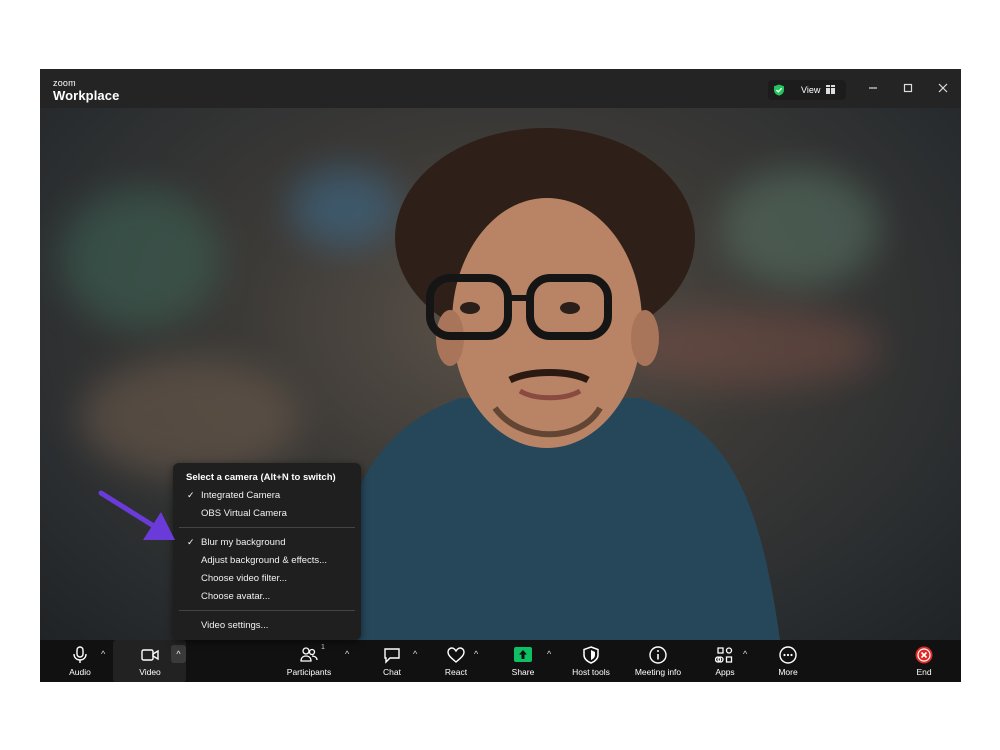  What do you see at coordinates (523, 672) in the screenshot?
I see `share-label: Share` at bounding box center [523, 672].